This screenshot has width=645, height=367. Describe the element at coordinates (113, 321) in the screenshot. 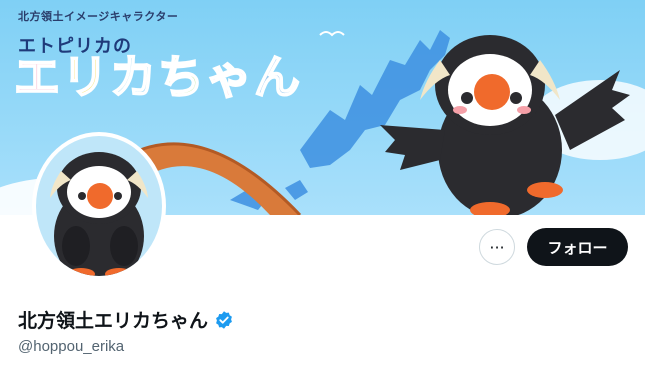

I see `display-name-text: 北方領土エリカちゃん` at that location.